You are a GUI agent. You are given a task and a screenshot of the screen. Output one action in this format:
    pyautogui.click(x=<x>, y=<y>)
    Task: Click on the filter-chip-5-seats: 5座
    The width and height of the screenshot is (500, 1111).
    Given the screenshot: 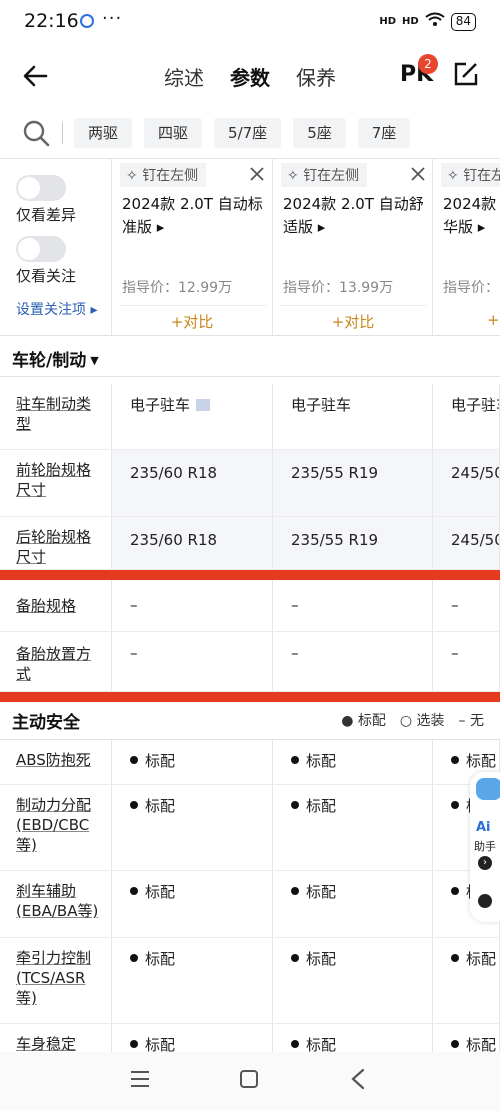 What is the action you would take?
    pyautogui.click(x=319, y=133)
    